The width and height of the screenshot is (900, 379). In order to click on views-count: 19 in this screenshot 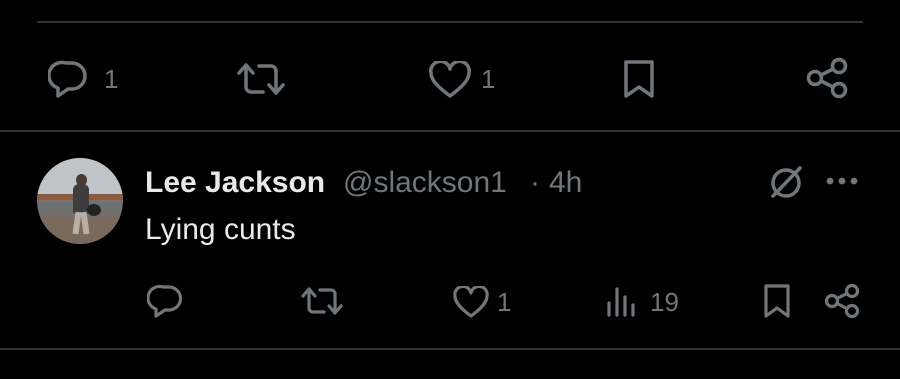, I will do `click(664, 302)`.